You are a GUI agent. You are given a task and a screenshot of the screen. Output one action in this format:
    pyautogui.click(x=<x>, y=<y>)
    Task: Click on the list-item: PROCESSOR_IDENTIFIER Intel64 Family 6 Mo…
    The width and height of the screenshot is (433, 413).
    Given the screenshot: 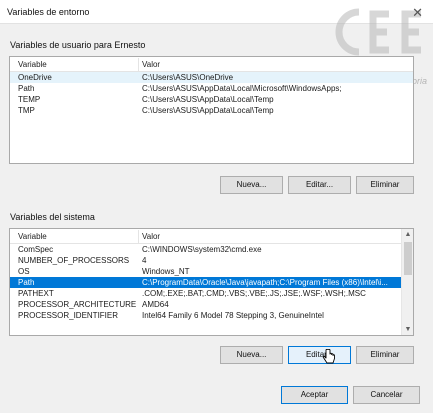 What is the action you would take?
    pyautogui.click(x=211, y=315)
    